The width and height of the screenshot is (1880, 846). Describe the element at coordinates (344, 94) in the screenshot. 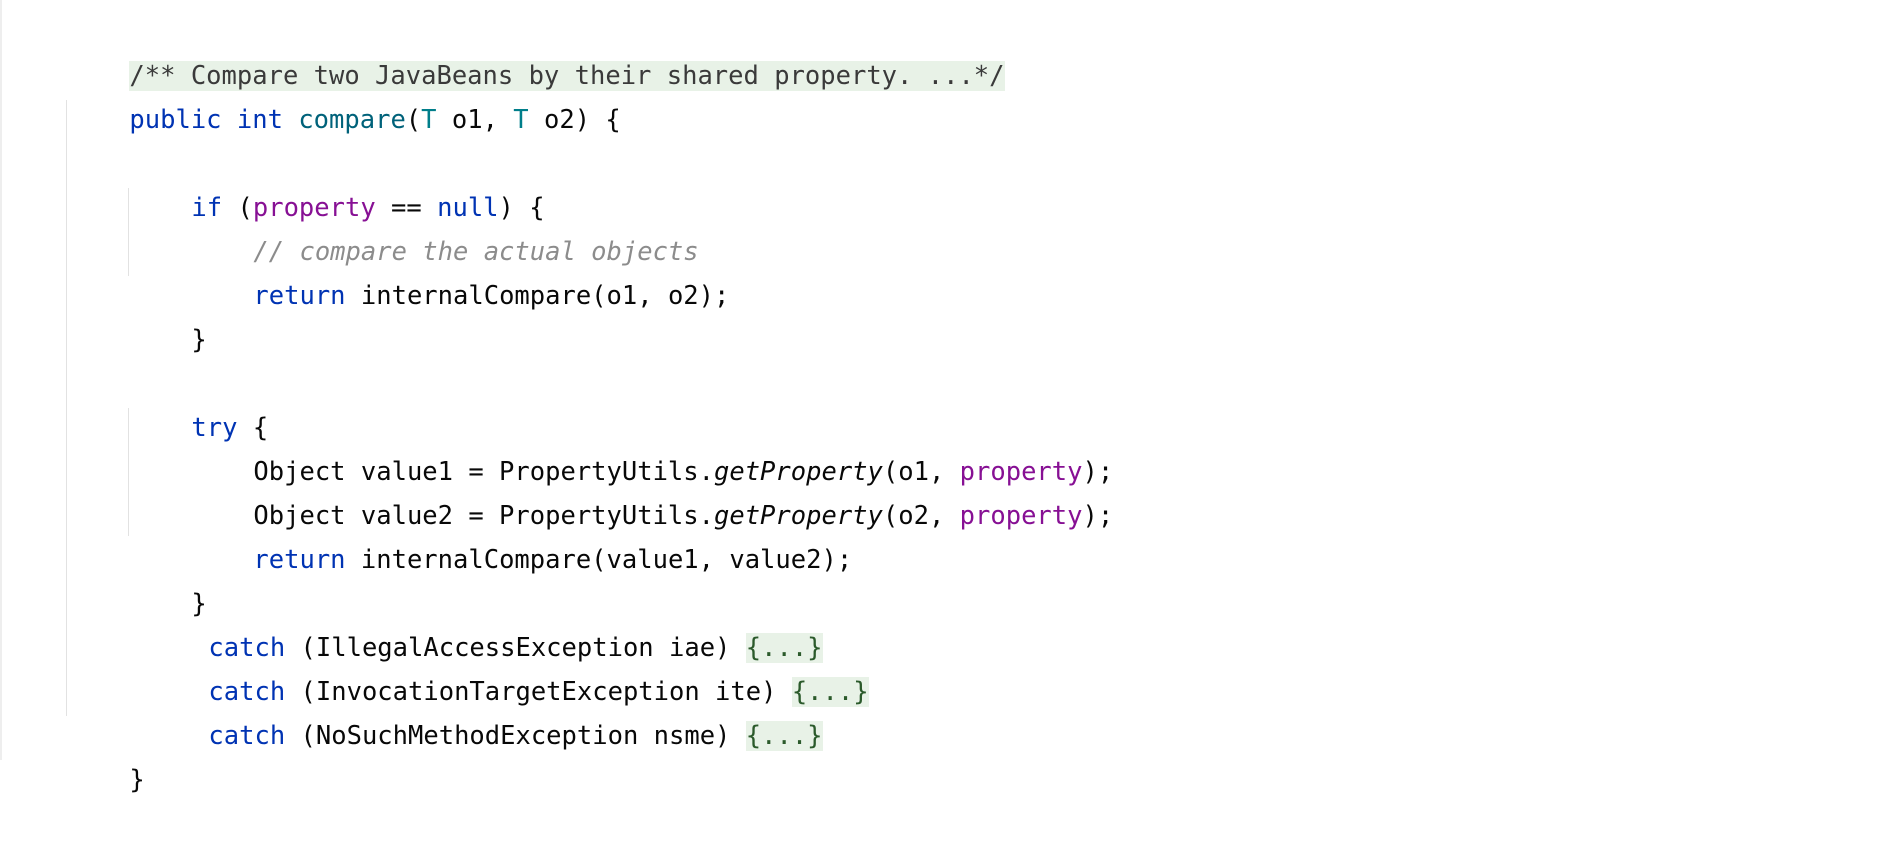

I see `code-line-signature: public int compare(T o1, T o2) {` at that location.